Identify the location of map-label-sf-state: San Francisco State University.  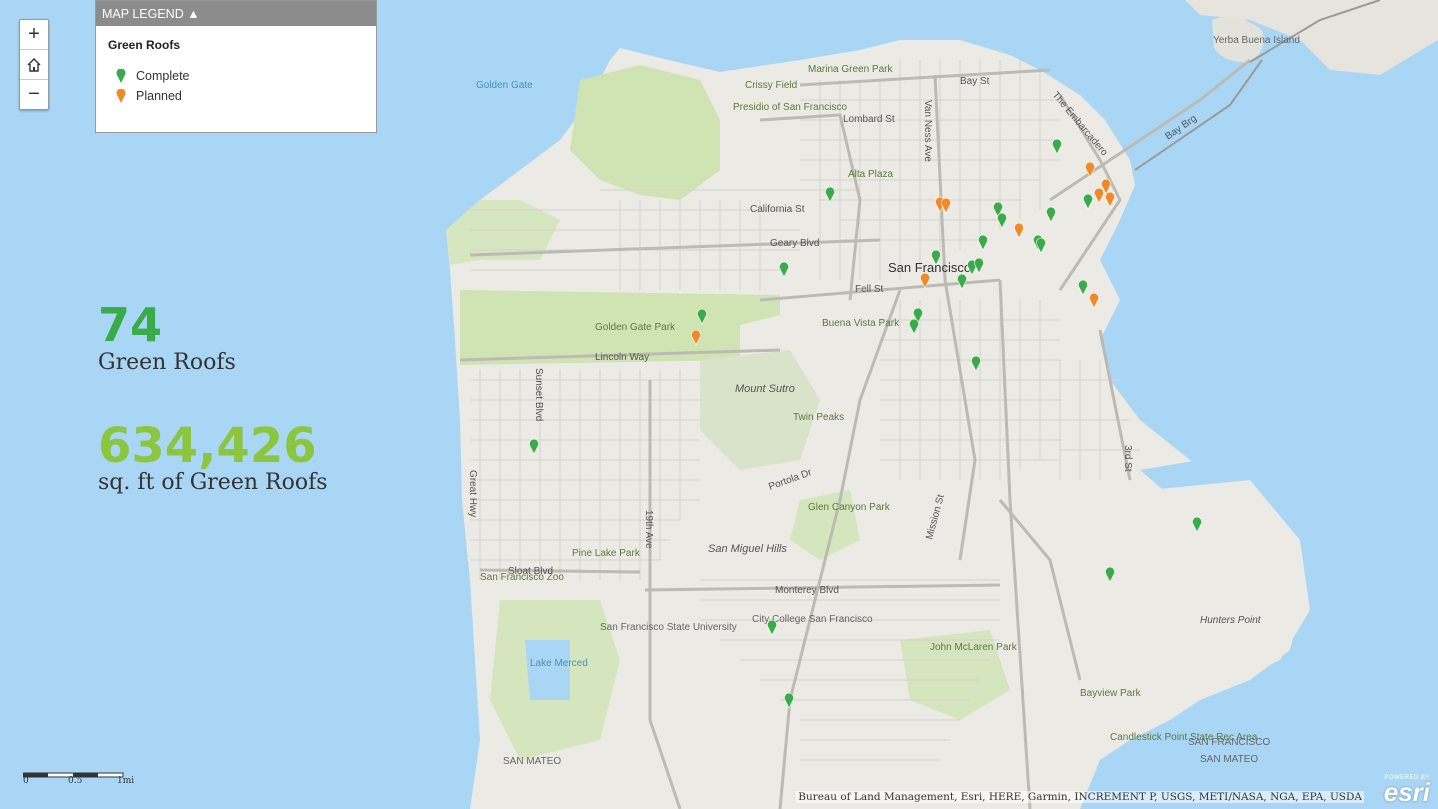
(668, 627).